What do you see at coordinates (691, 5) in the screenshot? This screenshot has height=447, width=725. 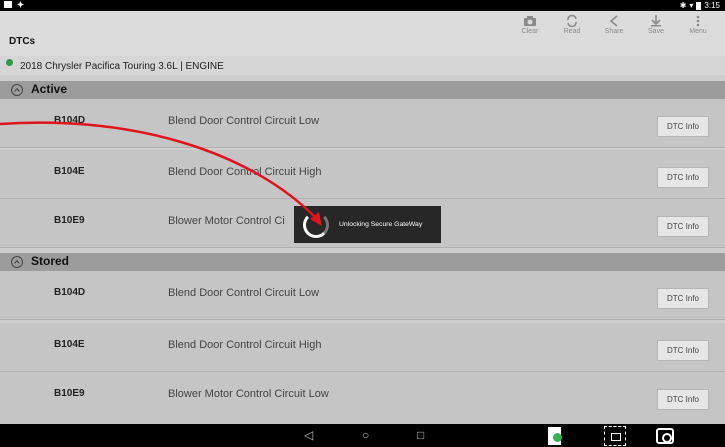 I see `wifi-icon: ▾` at bounding box center [691, 5].